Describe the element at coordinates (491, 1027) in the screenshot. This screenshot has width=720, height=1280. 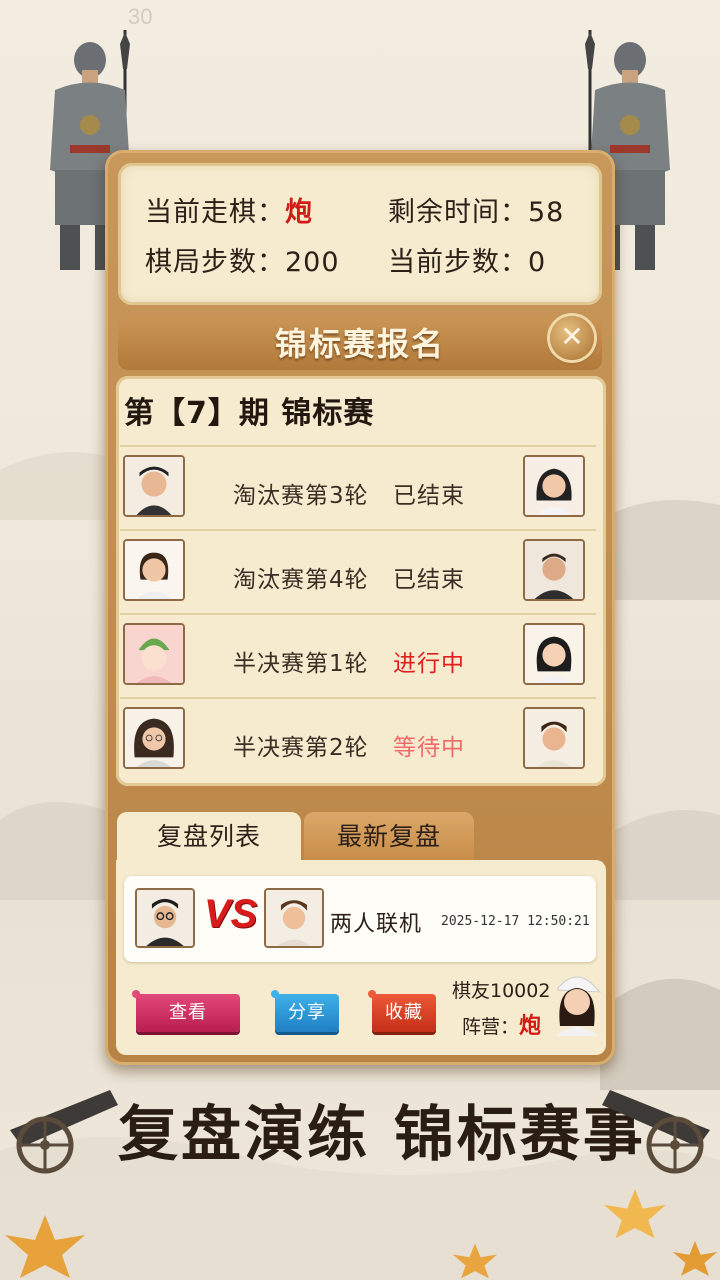
I see `camp-label: 阵营：` at that location.